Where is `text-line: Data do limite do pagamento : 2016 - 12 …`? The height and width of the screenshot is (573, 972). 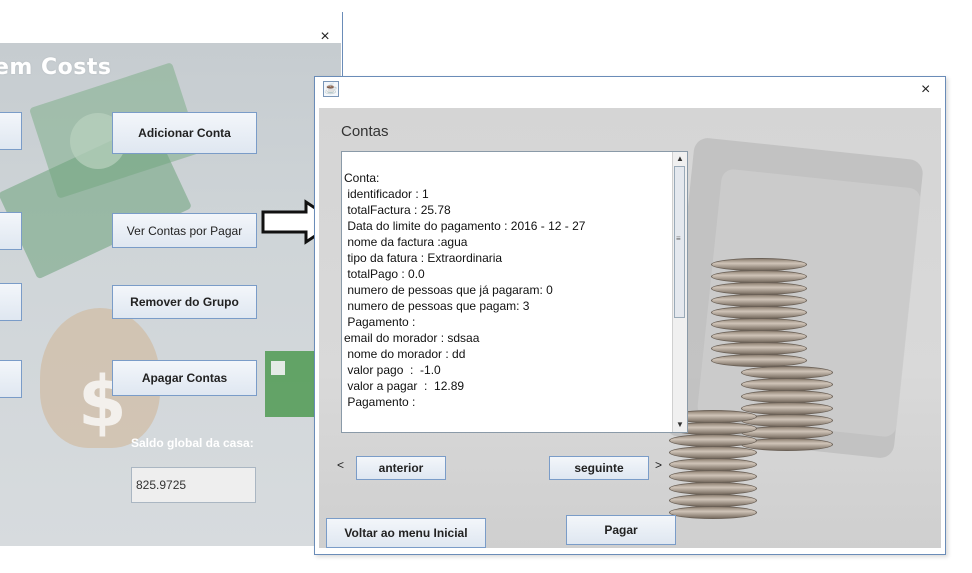 text-line: Data do limite do pagamento : 2016 - 12 … is located at coordinates (465, 226).